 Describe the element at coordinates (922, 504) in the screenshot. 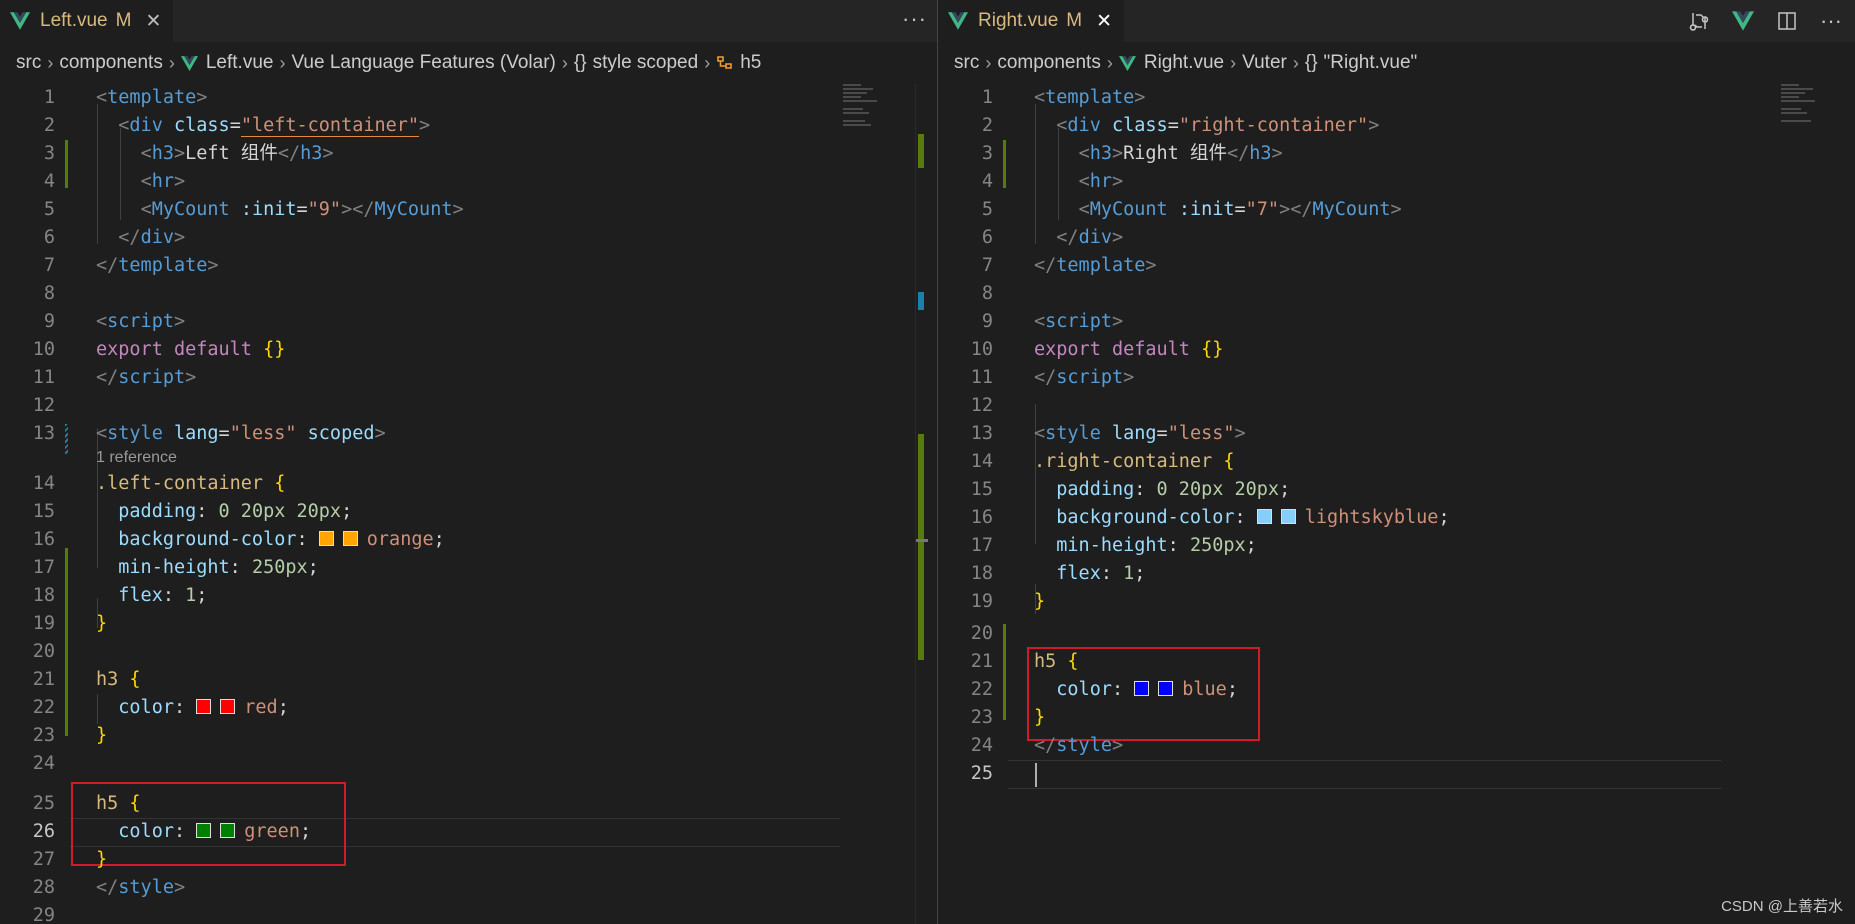

I see `vertical-scrollbar` at that location.